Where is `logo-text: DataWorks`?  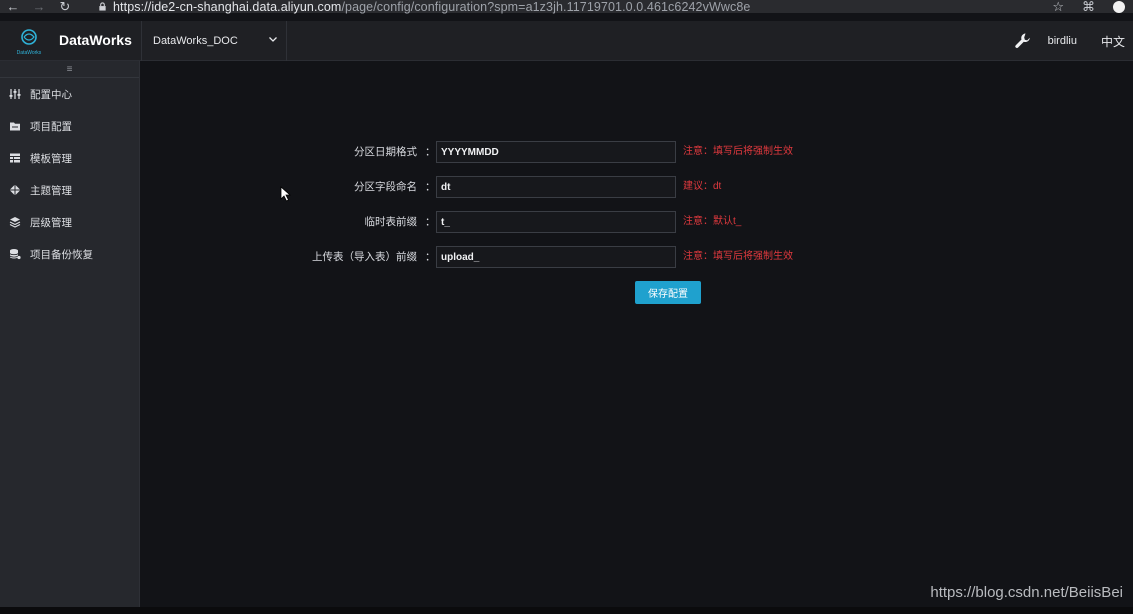
logo-text: DataWorks is located at coordinates (29, 53).